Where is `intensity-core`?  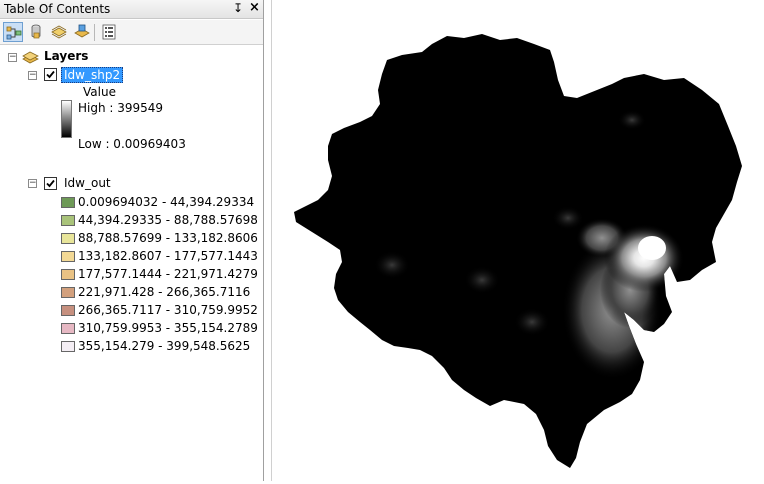
intensity-core is located at coordinates (652, 248).